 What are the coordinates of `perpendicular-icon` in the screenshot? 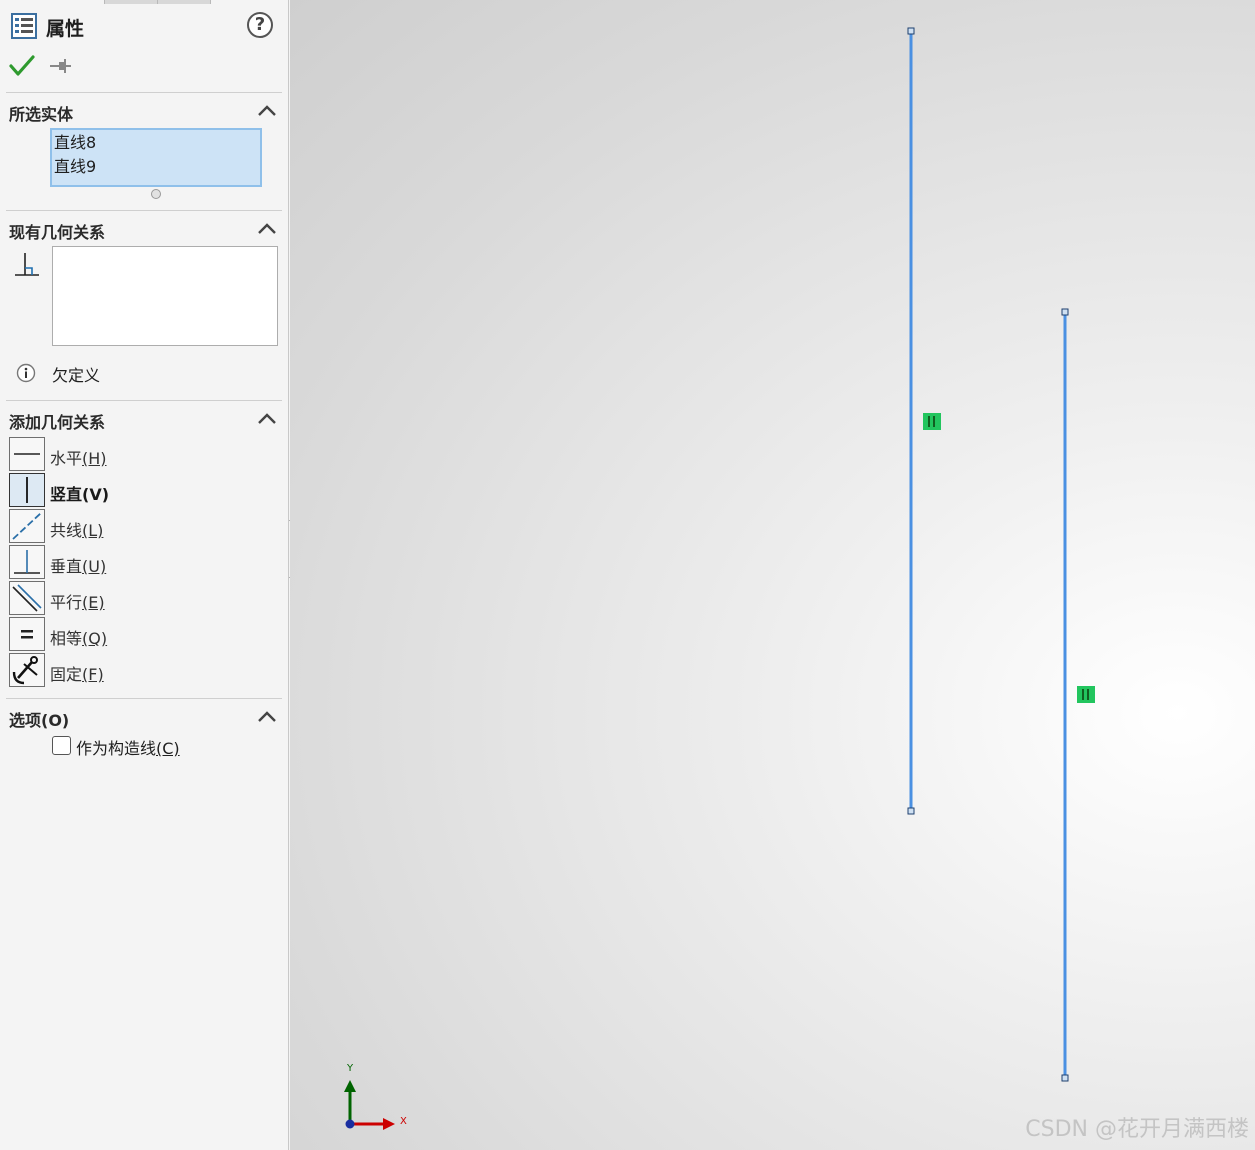 It's located at (27, 562).